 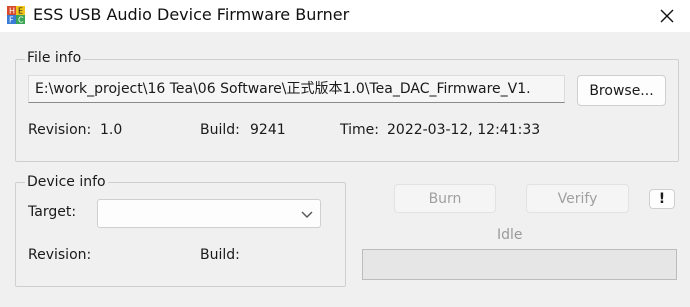 What do you see at coordinates (662, 199) in the screenshot?
I see `alert-button: !` at bounding box center [662, 199].